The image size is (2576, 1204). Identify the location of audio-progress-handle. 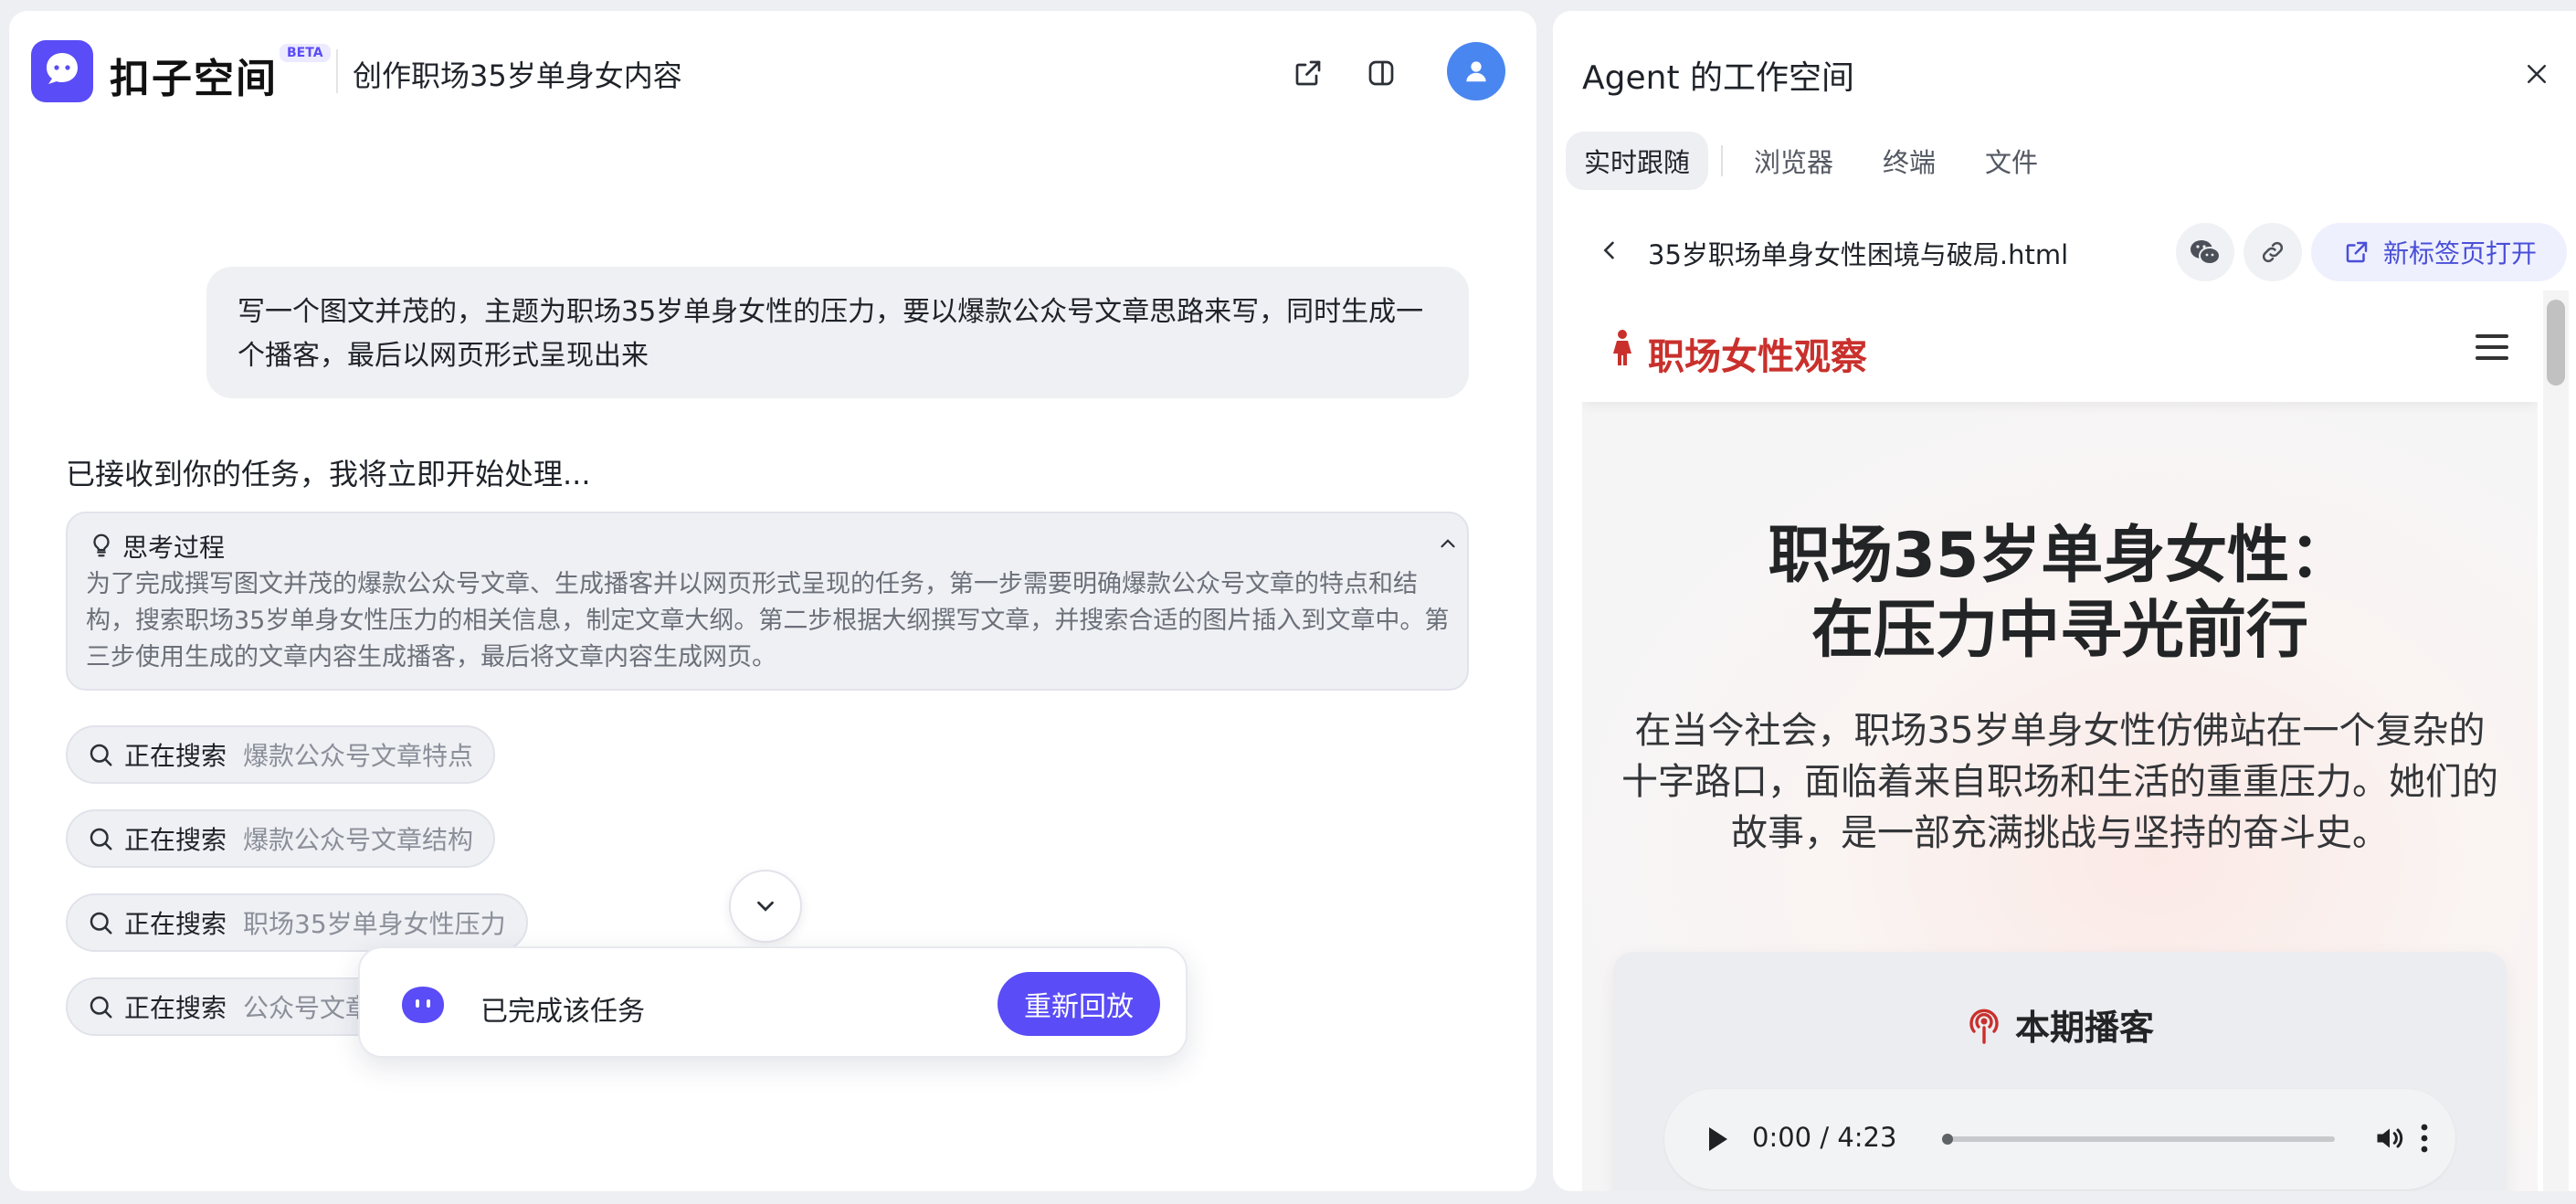
(1947, 1139).